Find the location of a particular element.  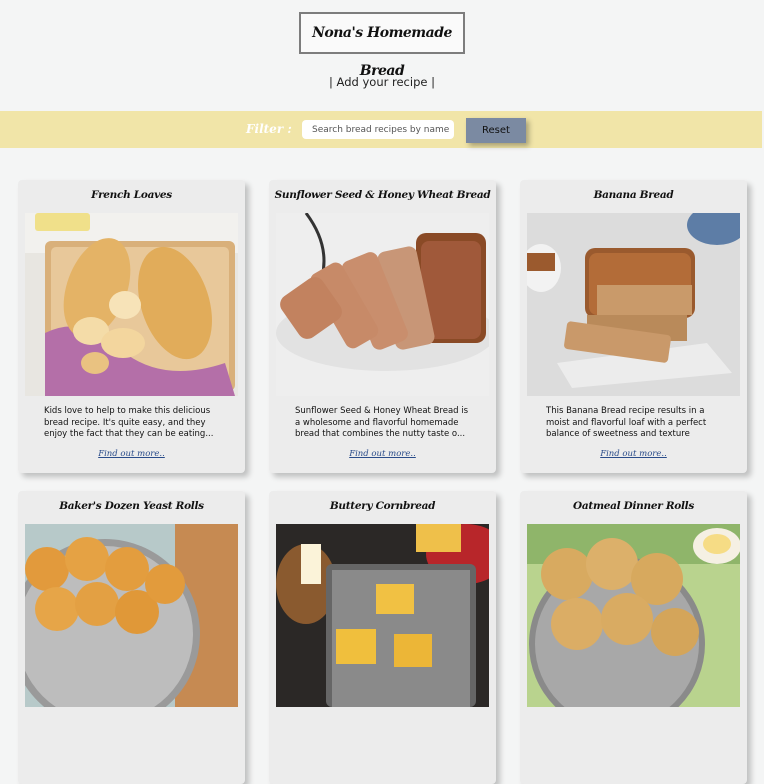

header: Nona's Homemade Bread is located at coordinates (382, 45).